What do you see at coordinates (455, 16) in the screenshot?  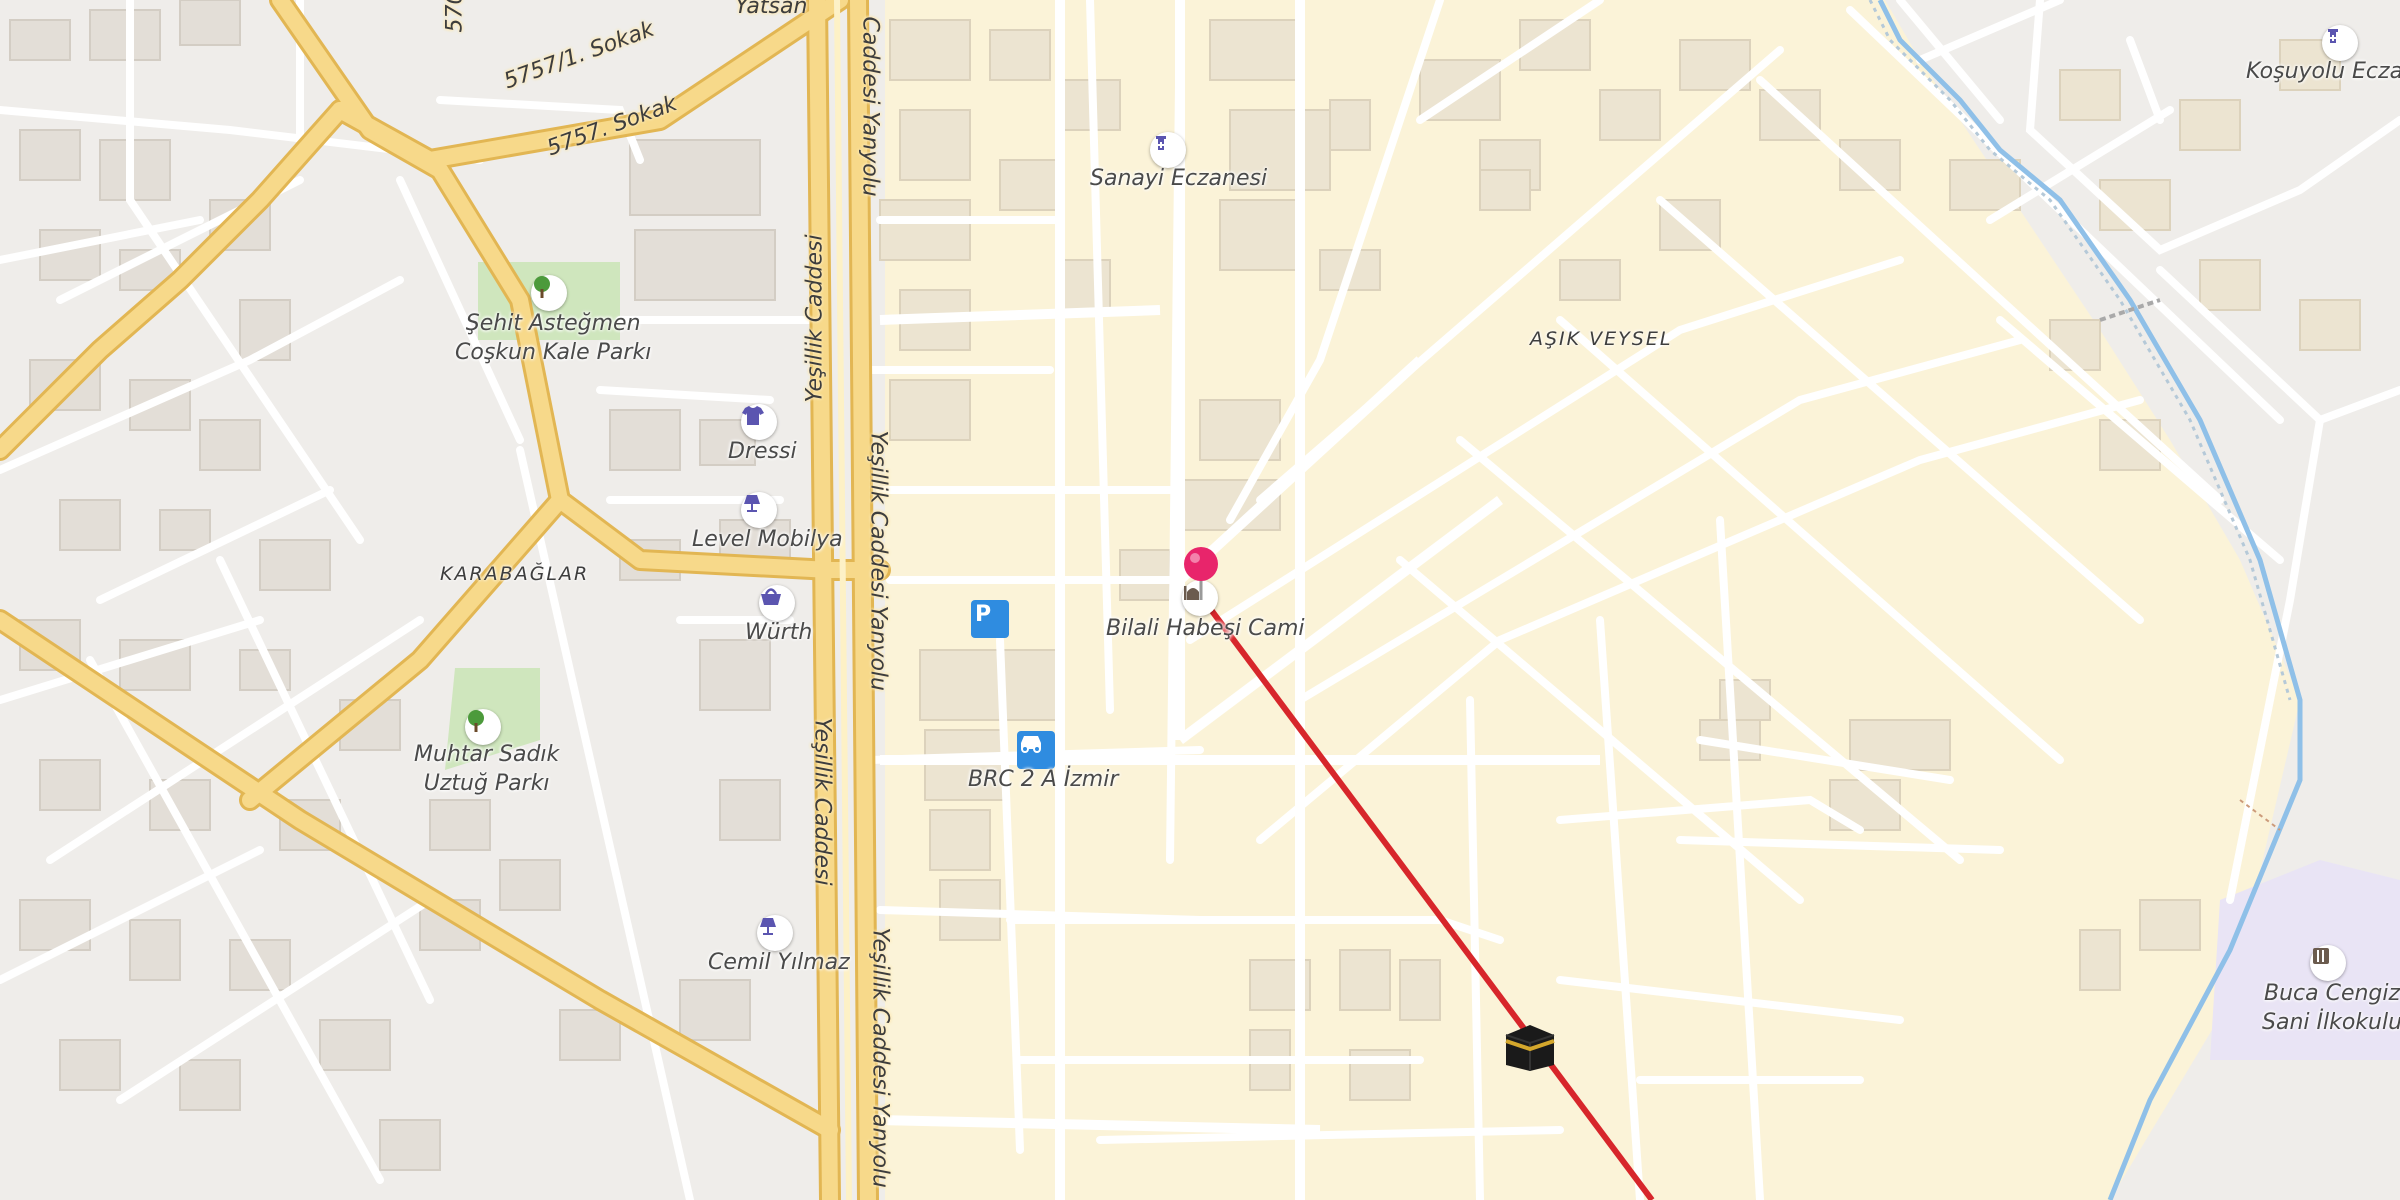 I see `road-label-570: 570` at bounding box center [455, 16].